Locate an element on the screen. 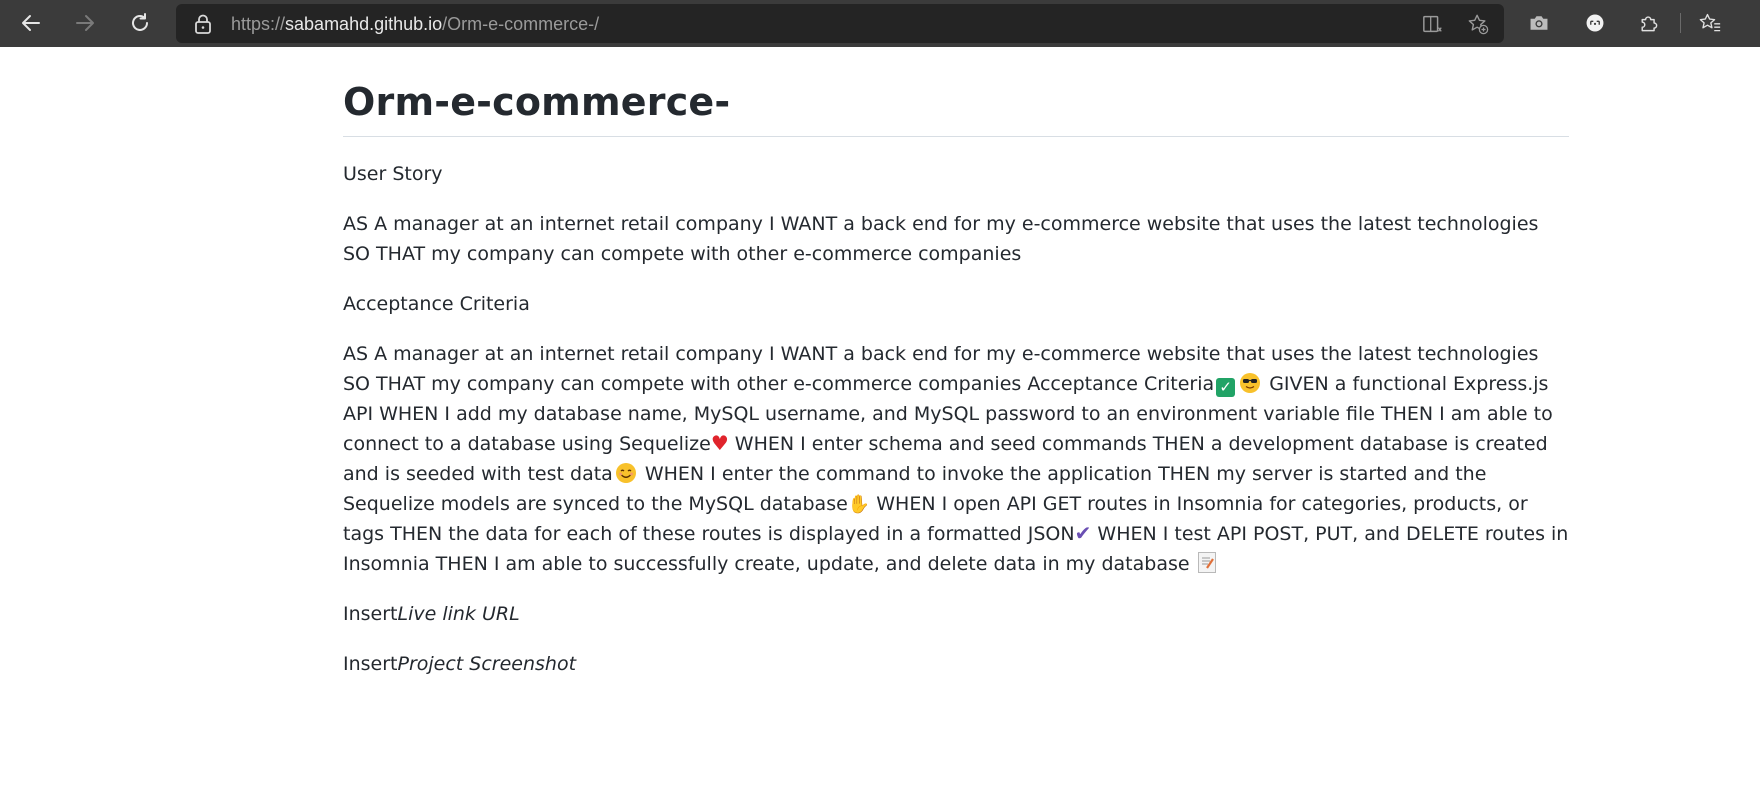 This screenshot has height=811, width=1760. back-arrow-icon is located at coordinates (31, 23).